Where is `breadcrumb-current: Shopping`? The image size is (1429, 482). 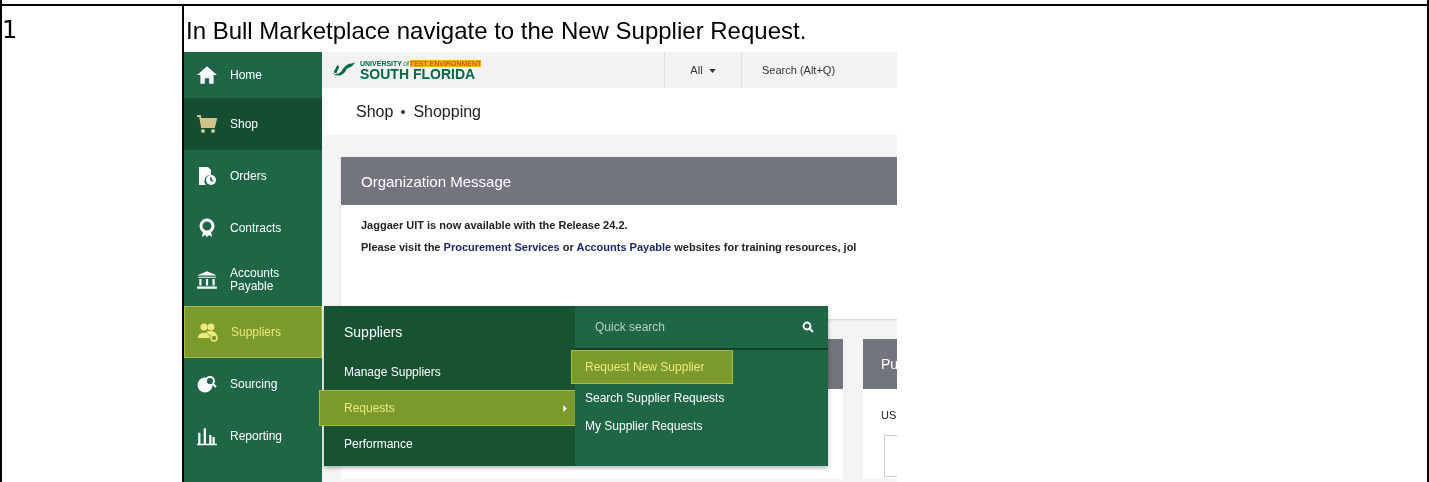
breadcrumb-current: Shopping is located at coordinates (447, 111).